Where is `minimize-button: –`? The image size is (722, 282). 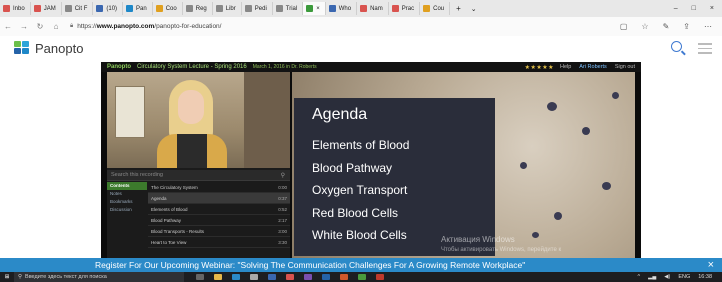 minimize-button: – is located at coordinates (676, 8).